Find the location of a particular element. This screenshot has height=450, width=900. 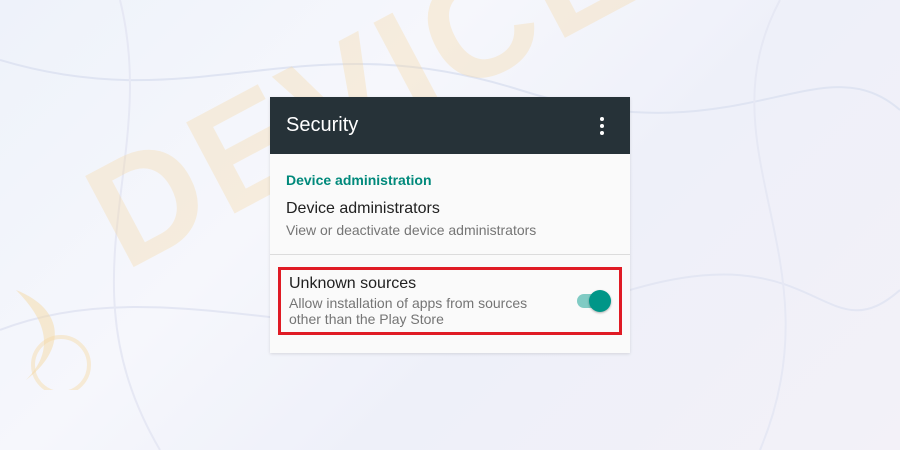

unknown-sources-toggle is located at coordinates (593, 301).